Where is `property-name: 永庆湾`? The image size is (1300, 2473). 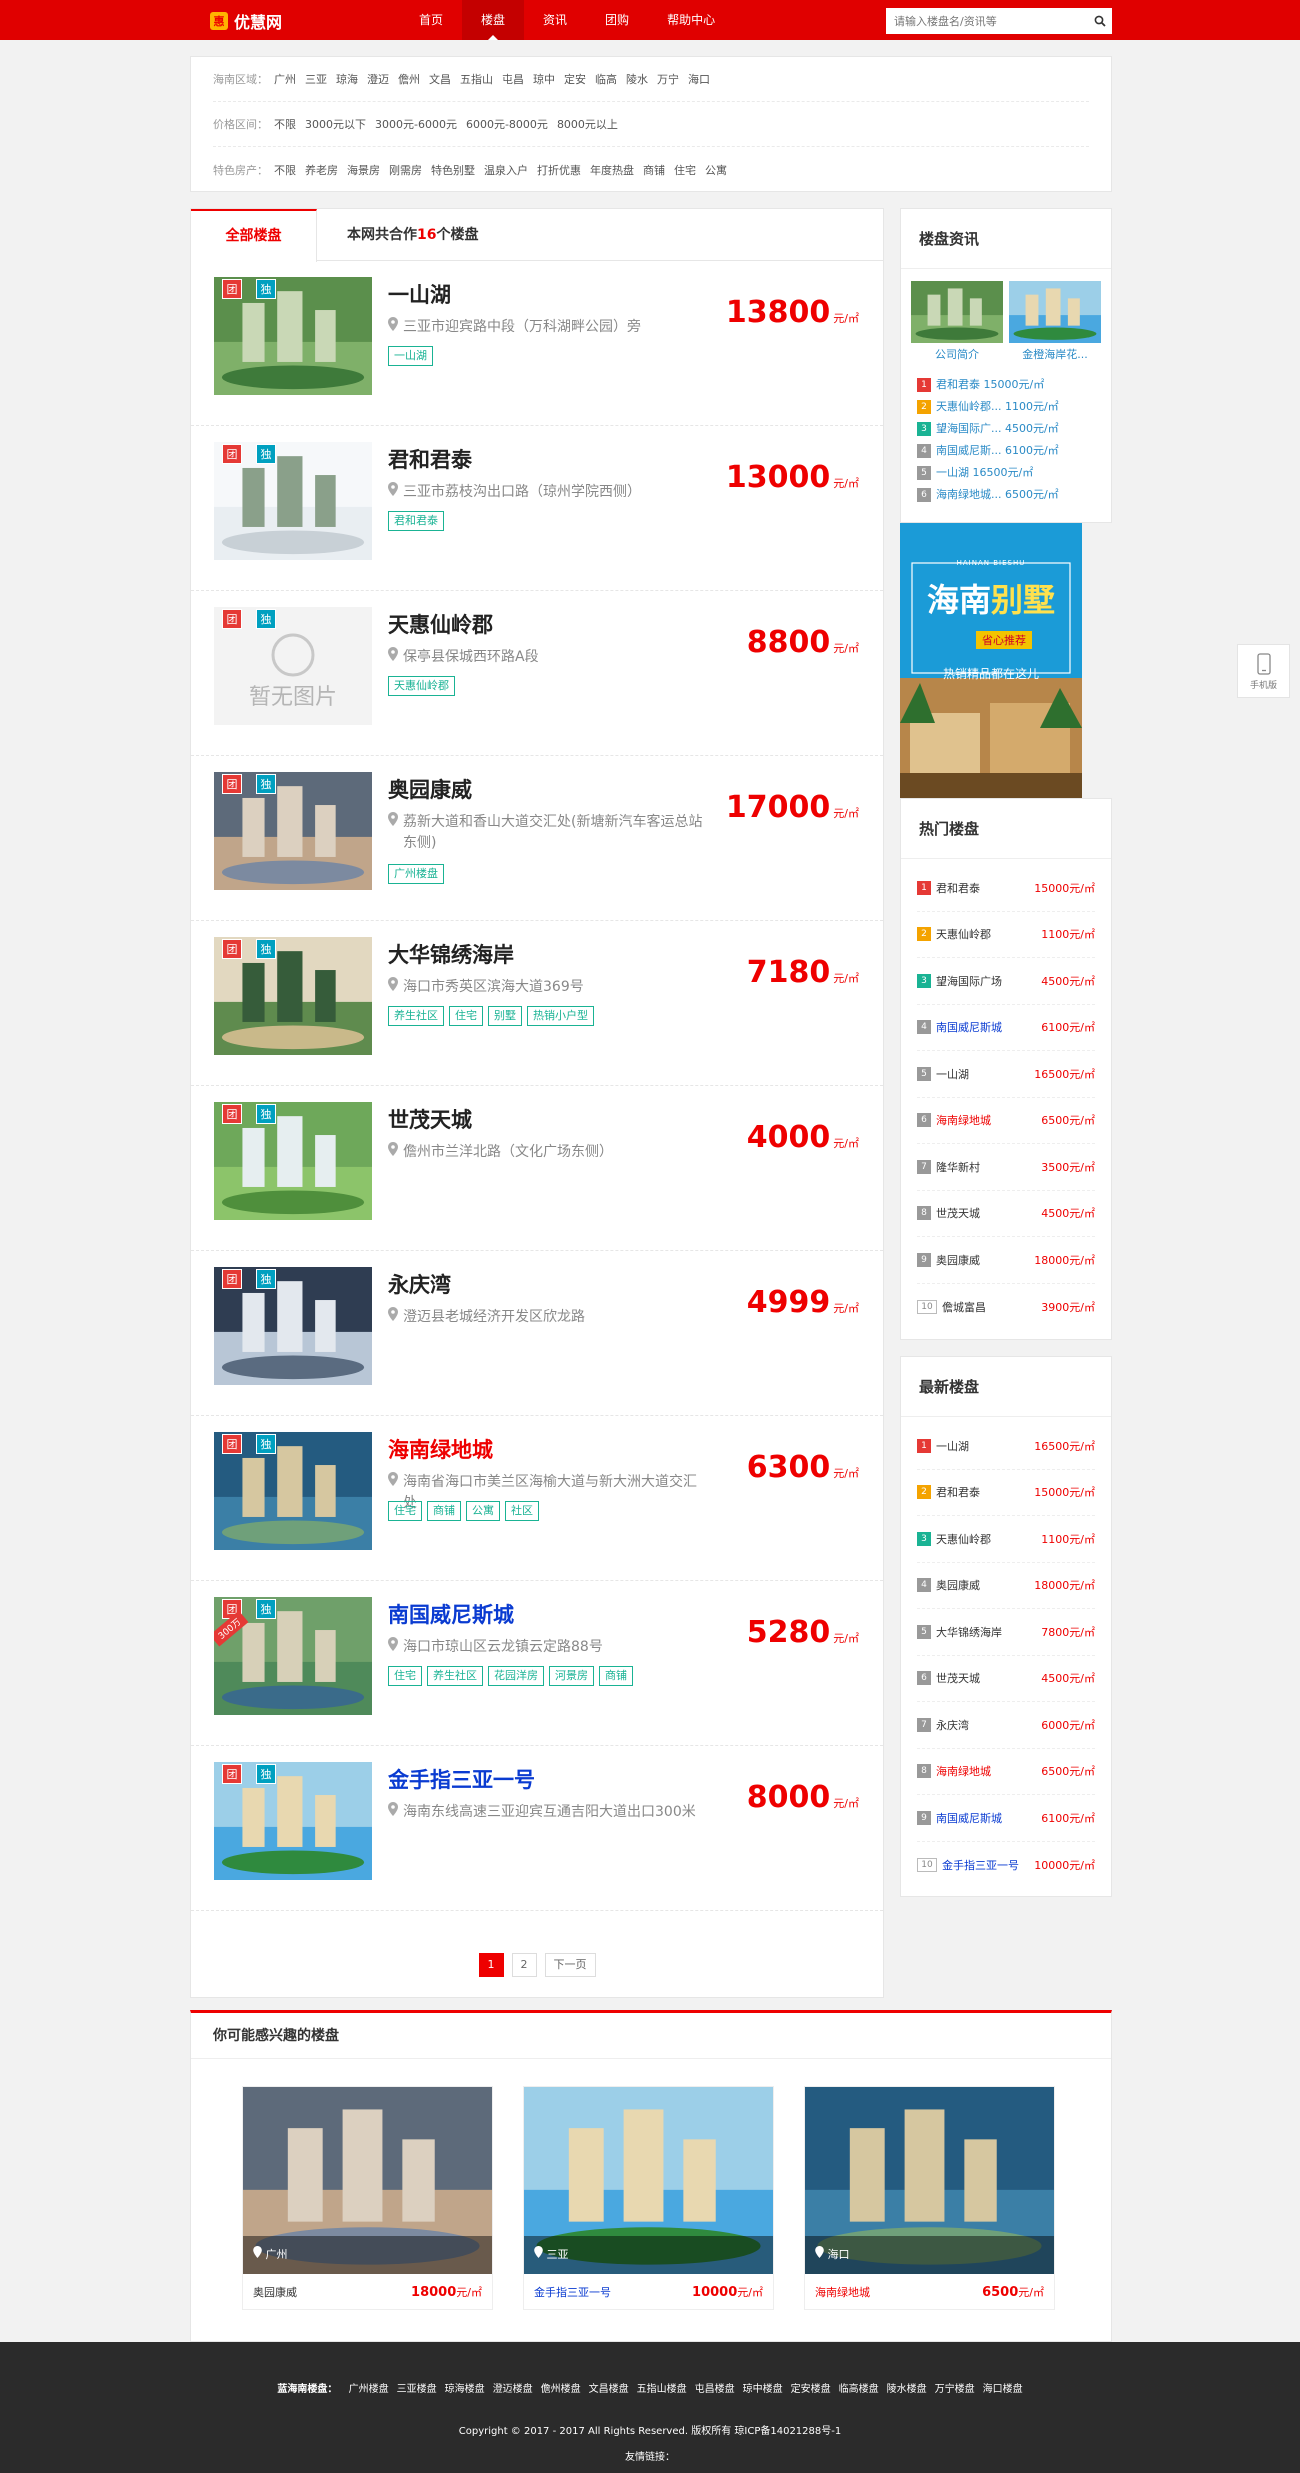
property-name: 永庆湾 is located at coordinates (419, 1284).